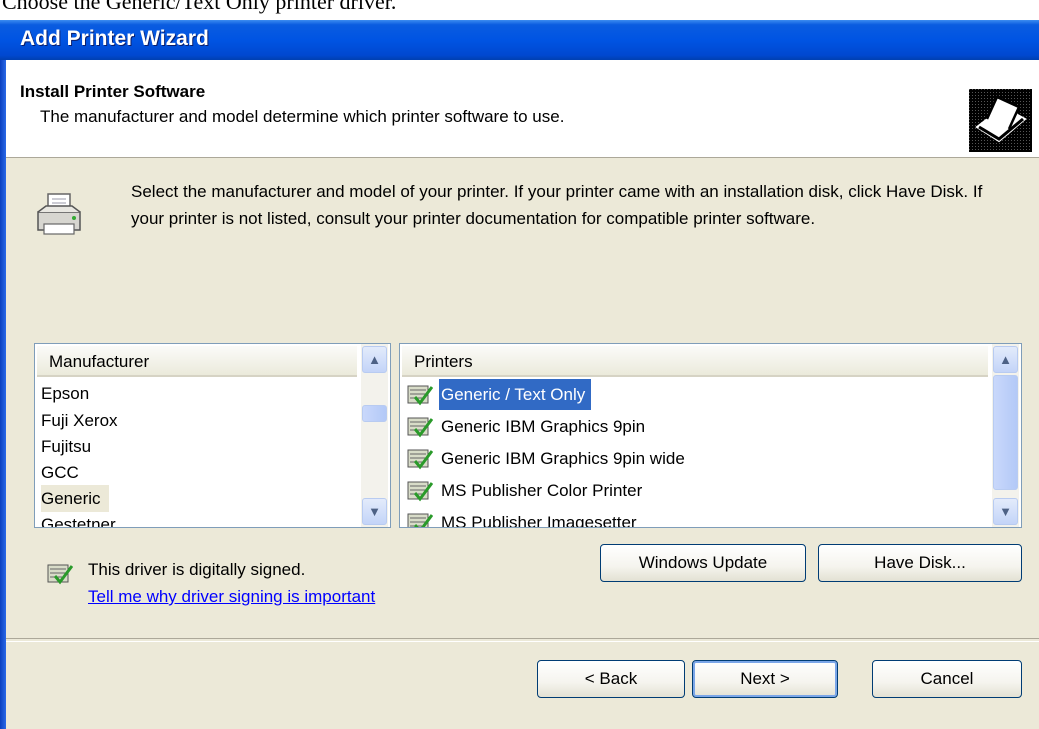  I want to click on printers-scrollbar: ▲ ▼, so click(1005, 435).